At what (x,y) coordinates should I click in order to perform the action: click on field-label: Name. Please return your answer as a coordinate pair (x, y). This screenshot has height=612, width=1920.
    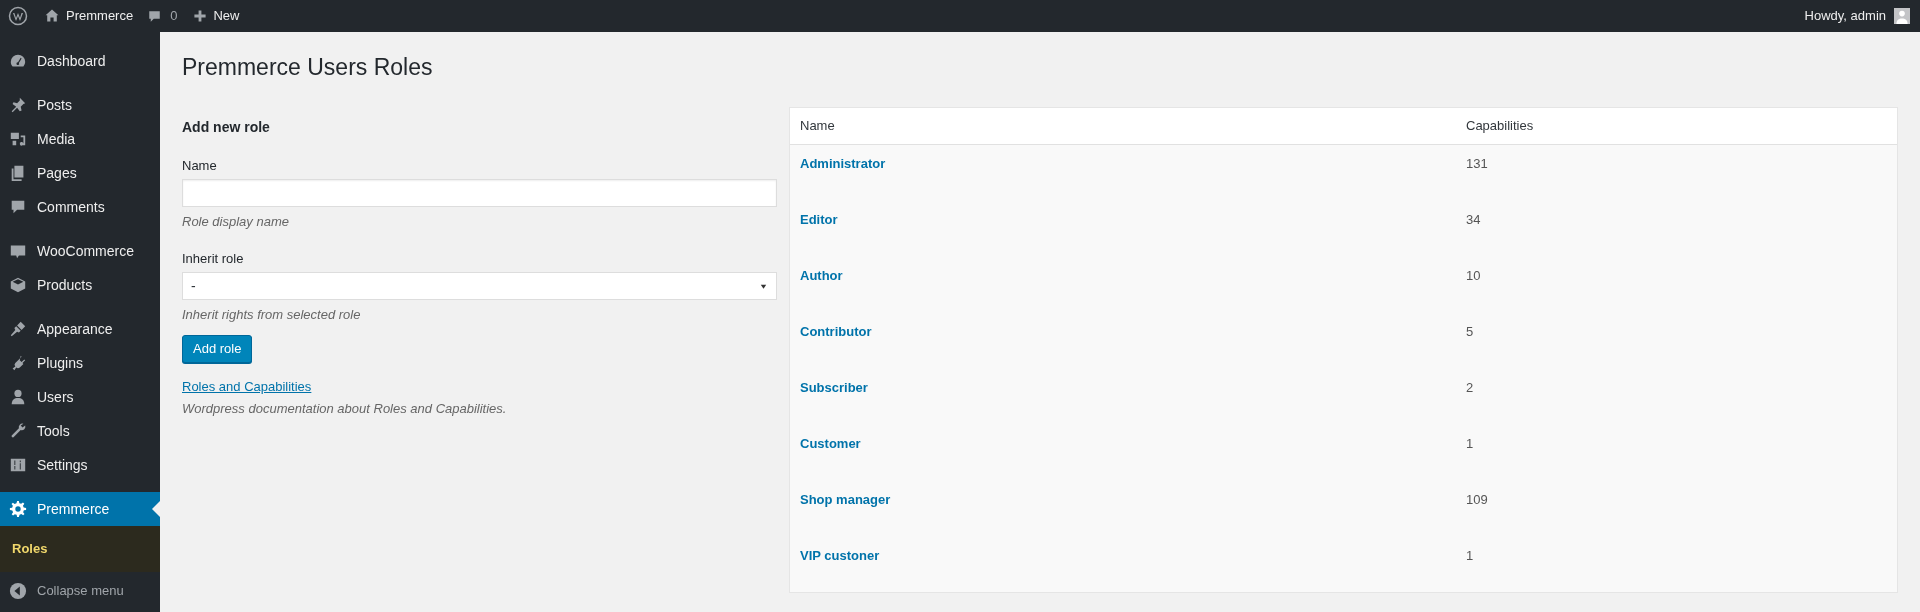
    Looking at the image, I should click on (200, 165).